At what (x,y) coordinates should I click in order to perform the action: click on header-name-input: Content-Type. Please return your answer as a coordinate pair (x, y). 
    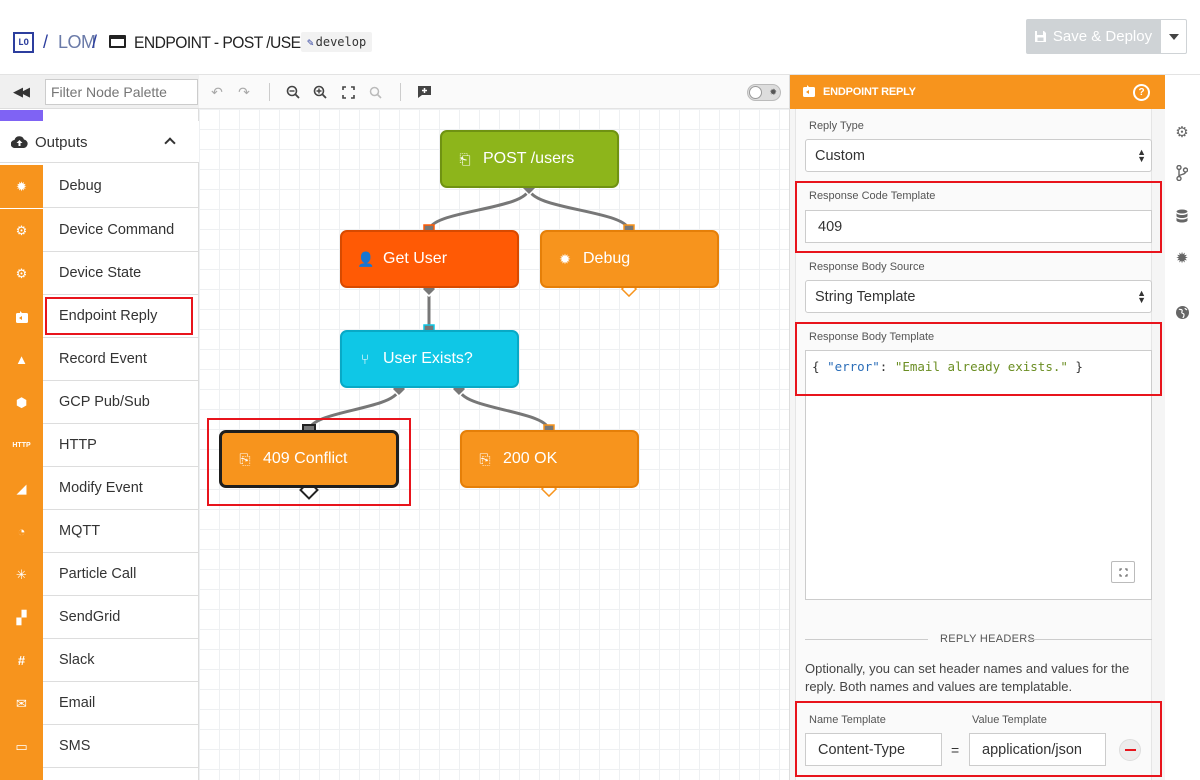
    Looking at the image, I should click on (873, 749).